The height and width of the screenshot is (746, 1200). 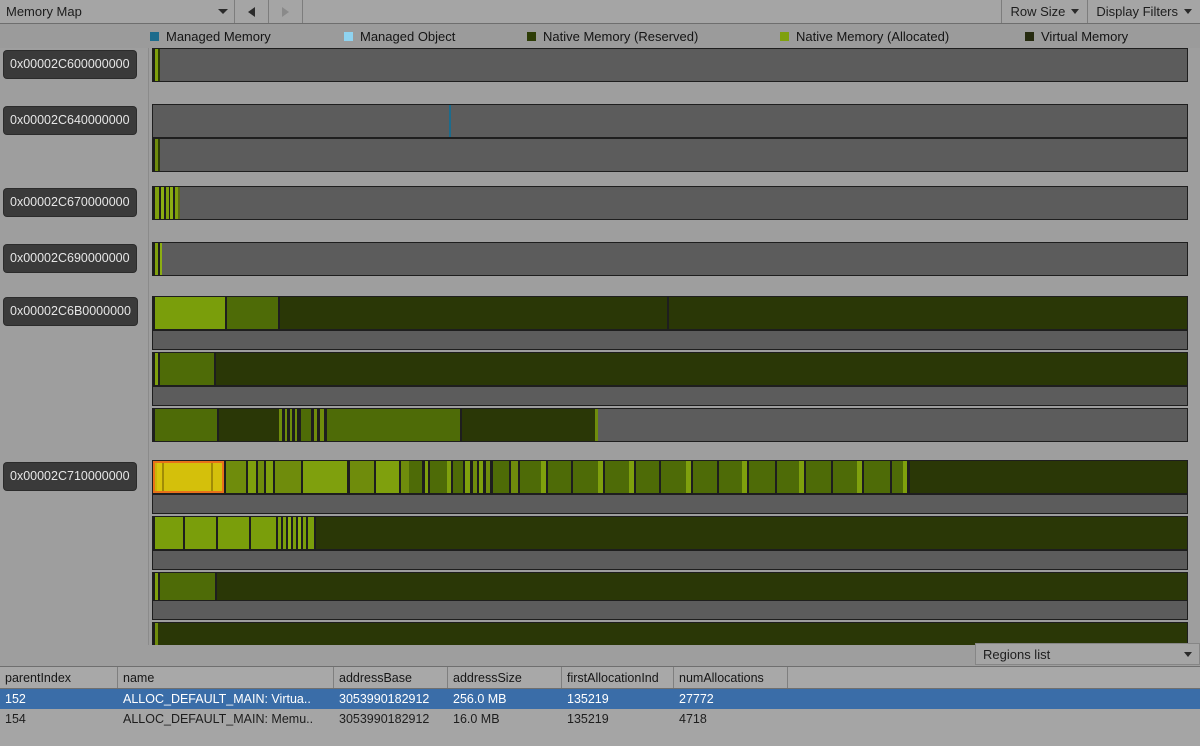 I want to click on address-label-3: 0x00002C690000000, so click(x=70, y=258).